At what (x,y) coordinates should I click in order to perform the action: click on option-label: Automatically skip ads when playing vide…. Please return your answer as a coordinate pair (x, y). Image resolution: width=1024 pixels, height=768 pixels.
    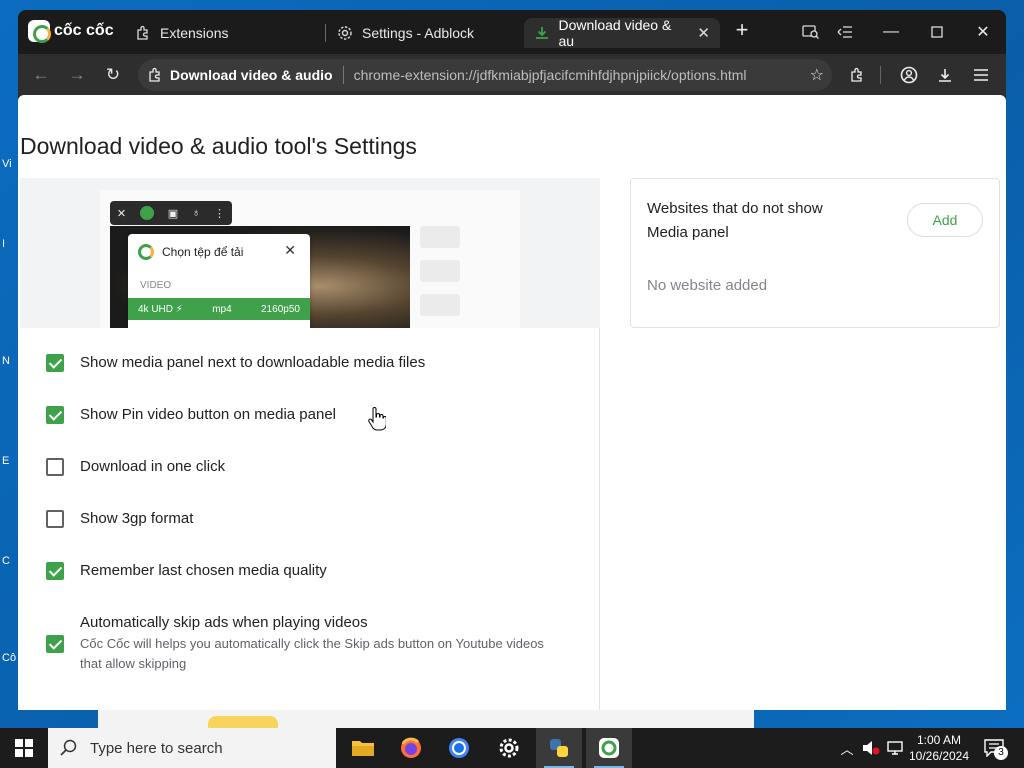
    Looking at the image, I should click on (224, 622).